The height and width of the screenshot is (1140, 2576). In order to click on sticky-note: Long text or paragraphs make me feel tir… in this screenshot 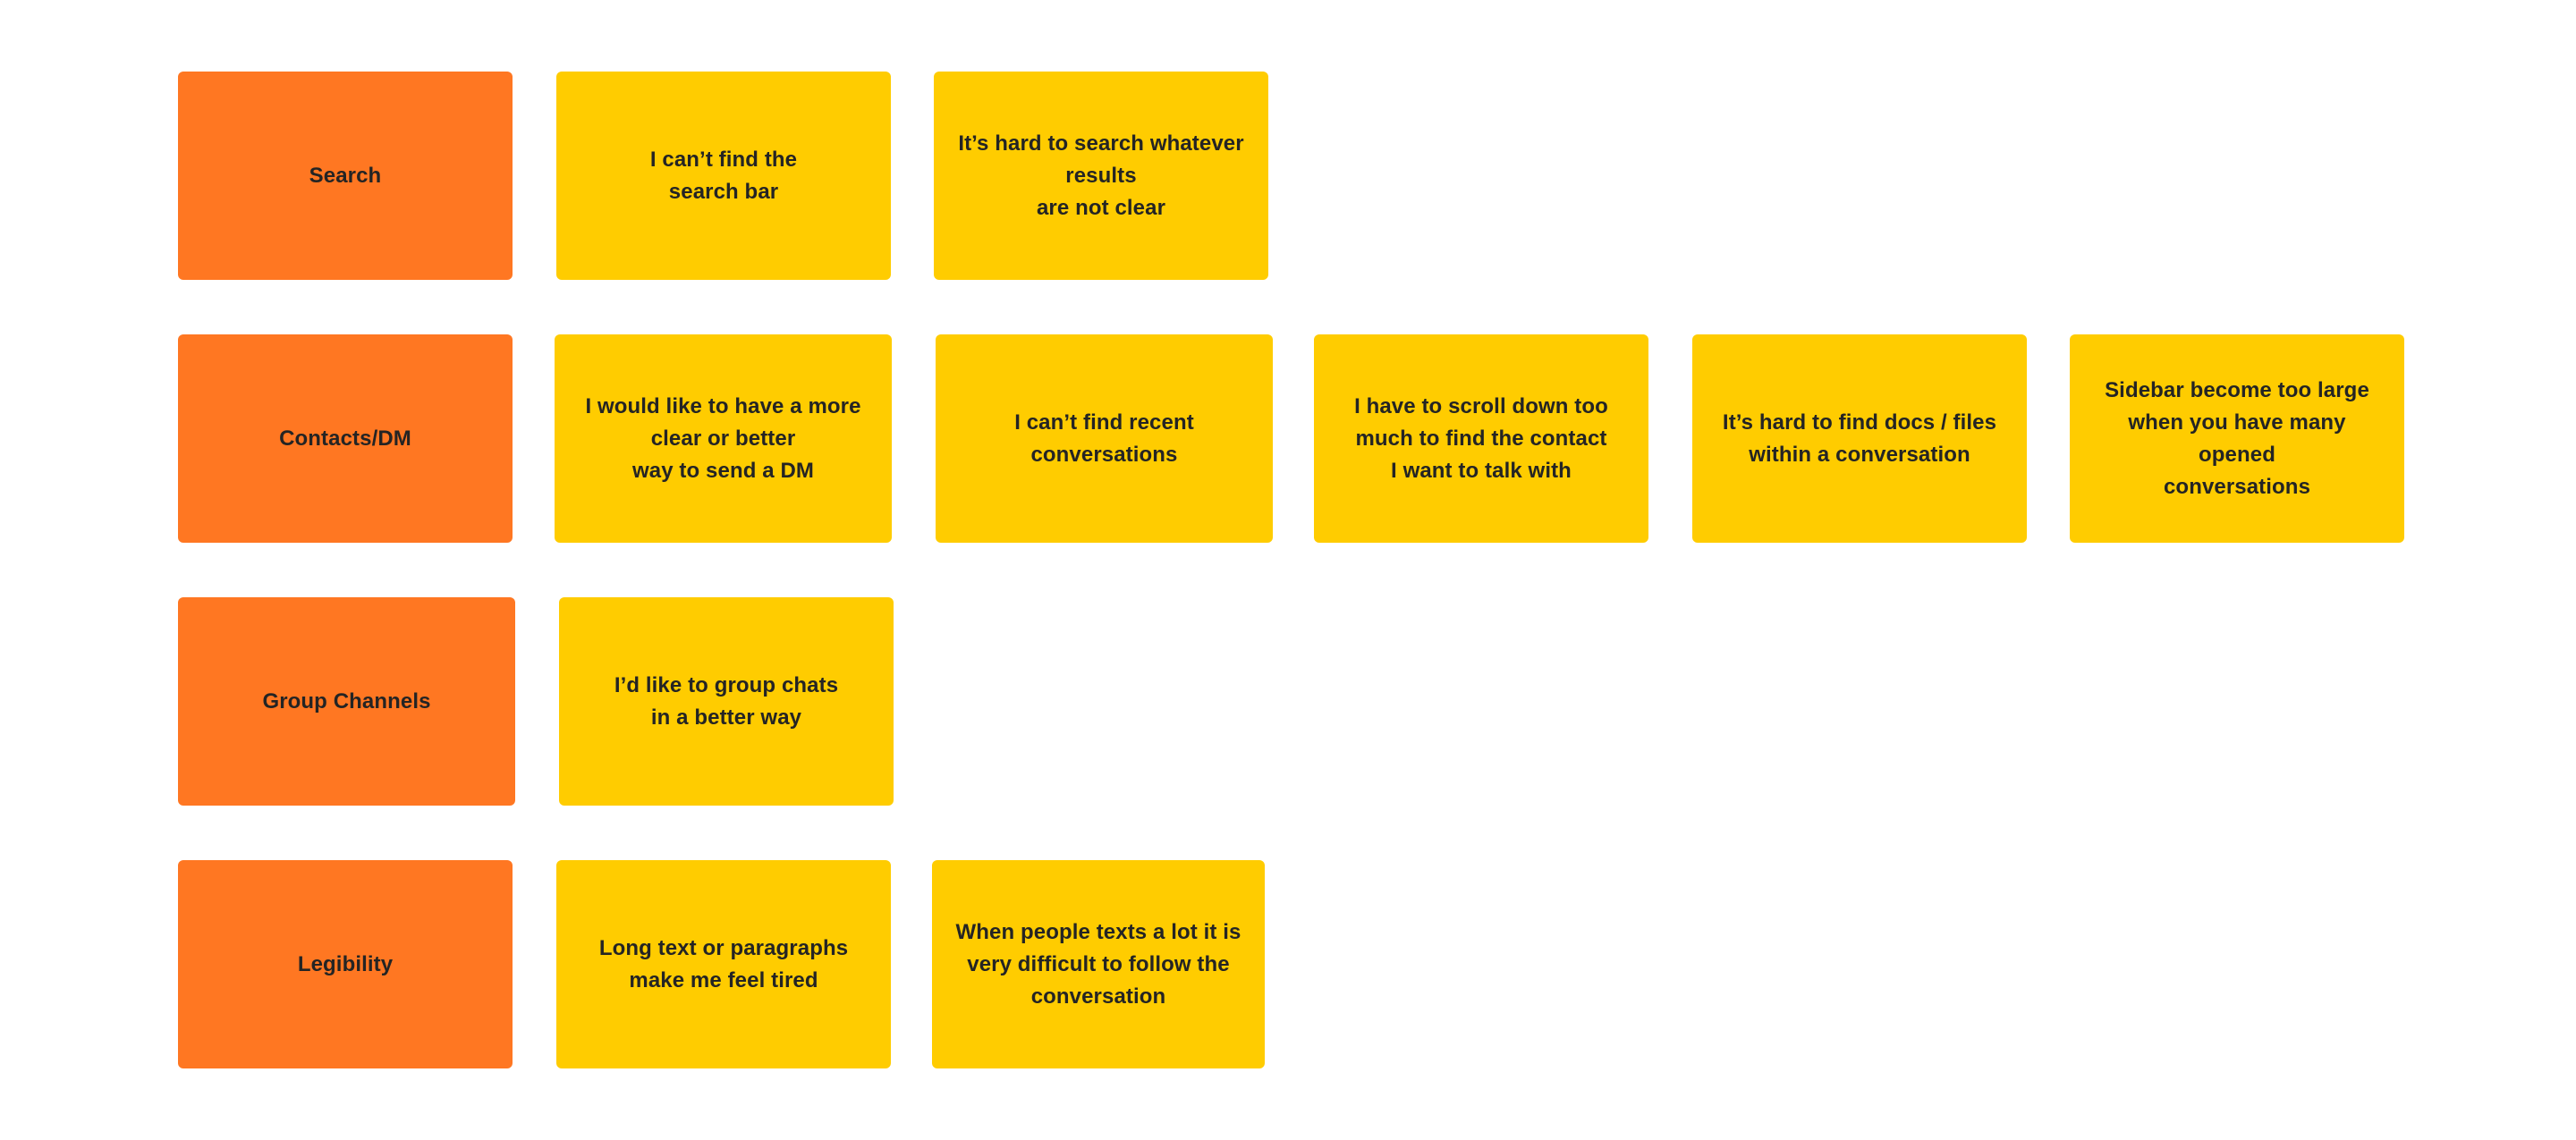, I will do `click(723, 964)`.